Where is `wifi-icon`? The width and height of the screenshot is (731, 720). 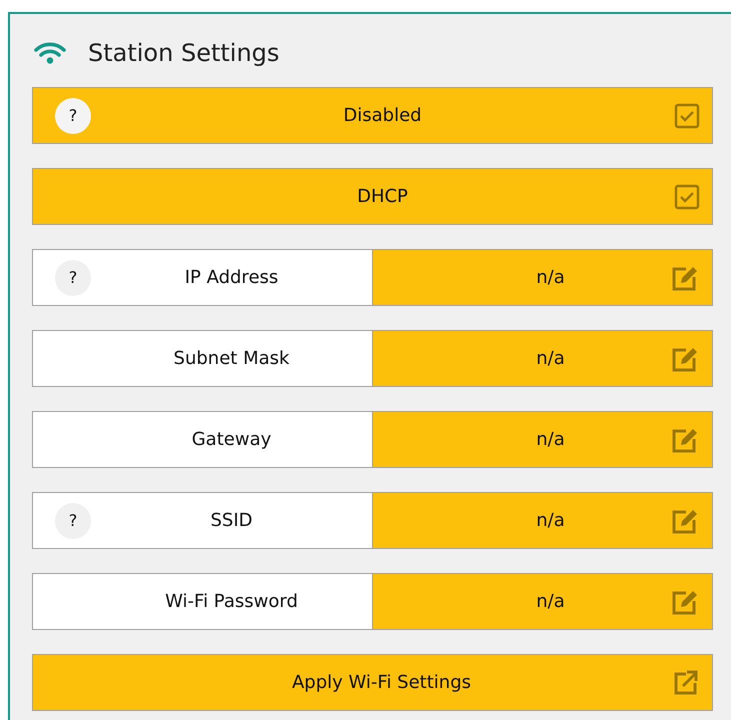 wifi-icon is located at coordinates (50, 53).